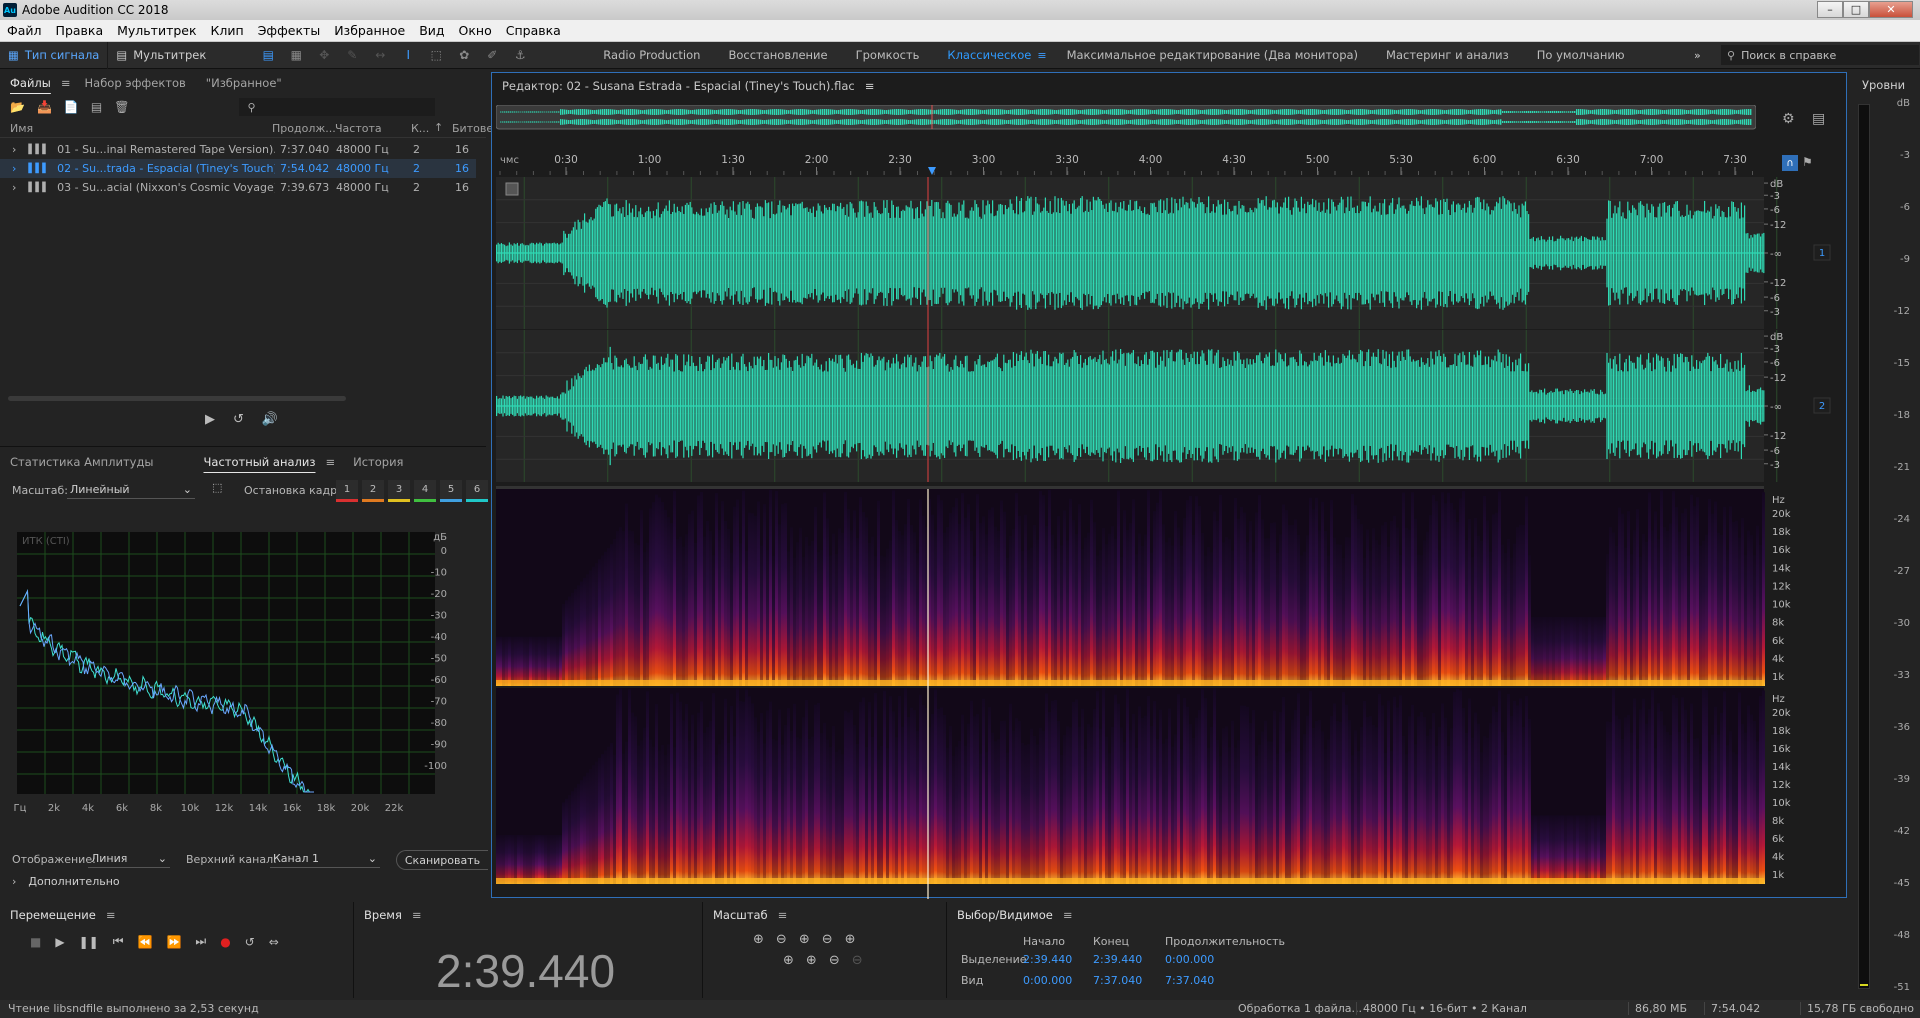 This screenshot has width=1920, height=1018. I want to click on help-search-input: Поиск в справке, so click(1788, 55).